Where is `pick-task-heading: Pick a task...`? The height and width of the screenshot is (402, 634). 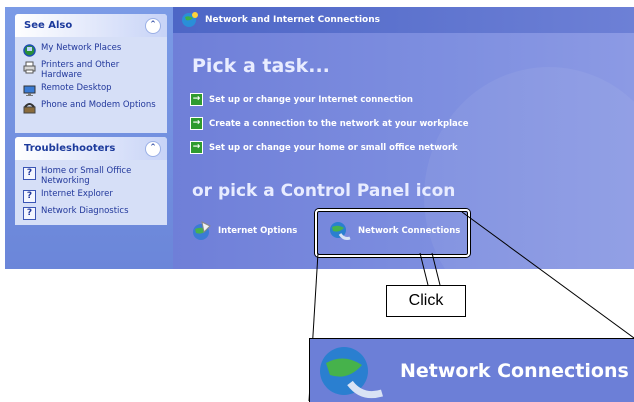 pick-task-heading: Pick a task... is located at coordinates (261, 66).